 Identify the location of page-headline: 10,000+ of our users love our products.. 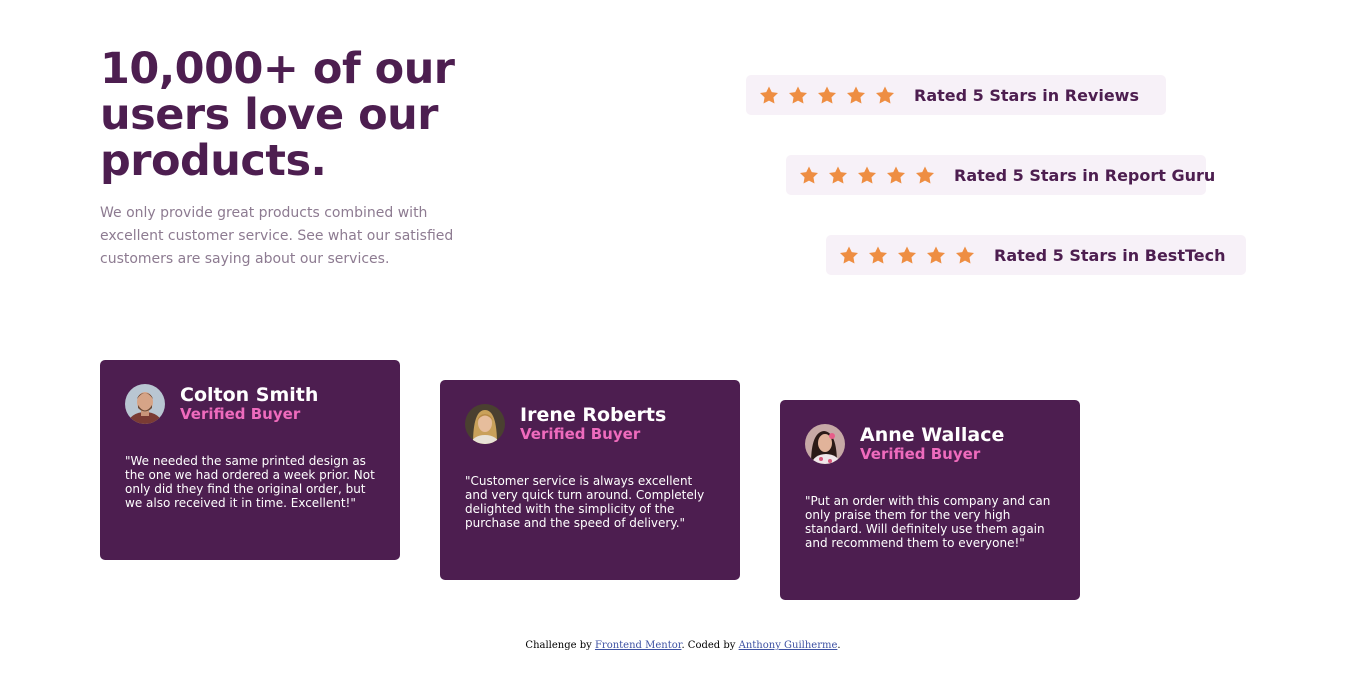
(277, 115).